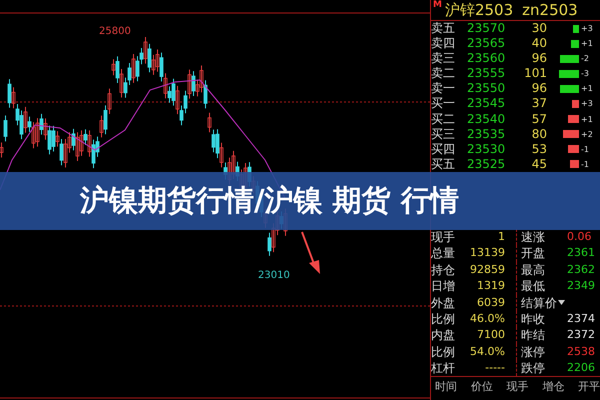 The width and height of the screenshot is (600, 400). I want to click on market-letter: M, so click(437, 5).